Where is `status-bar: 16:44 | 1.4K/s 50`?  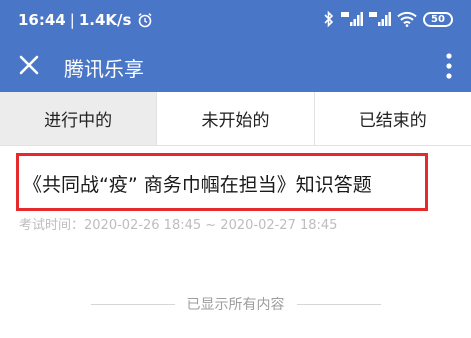
status-bar: 16:44 | 1.4K/s 50 is located at coordinates (235, 20).